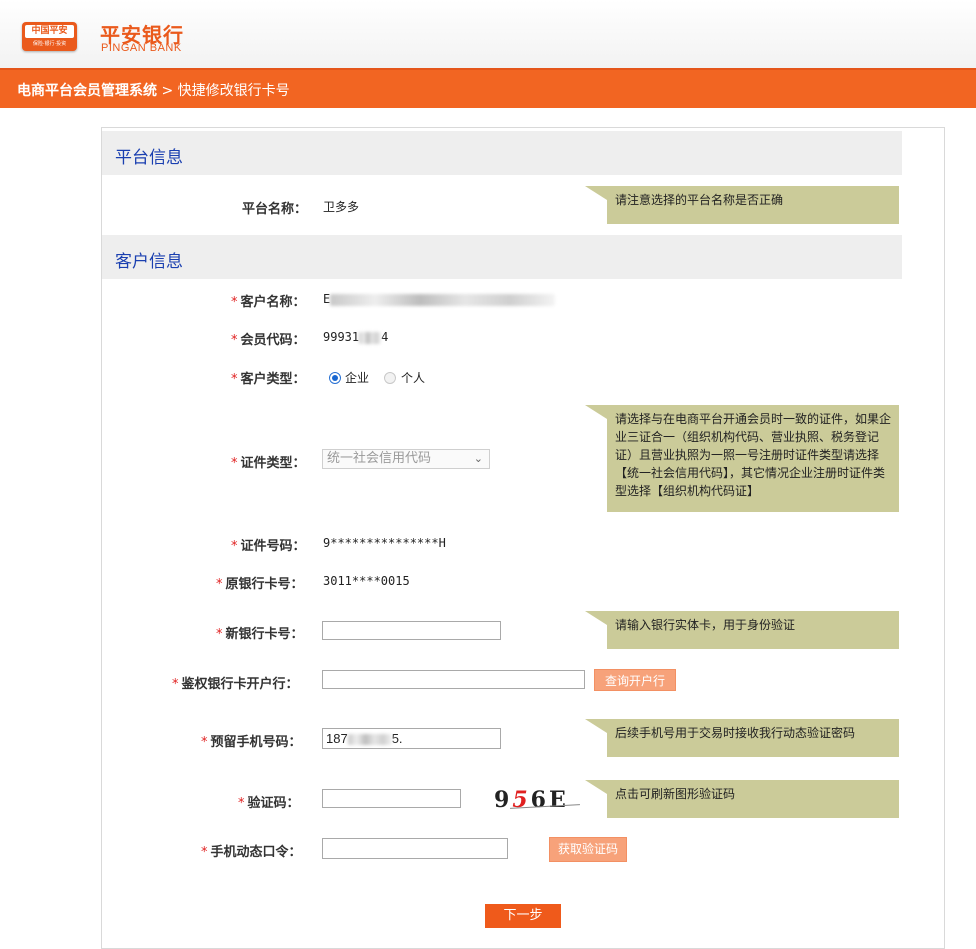 This screenshot has height=949, width=976. I want to click on breadcrumb: 电商平台会员管理系统 > 快捷修改银行卡号, so click(153, 90).